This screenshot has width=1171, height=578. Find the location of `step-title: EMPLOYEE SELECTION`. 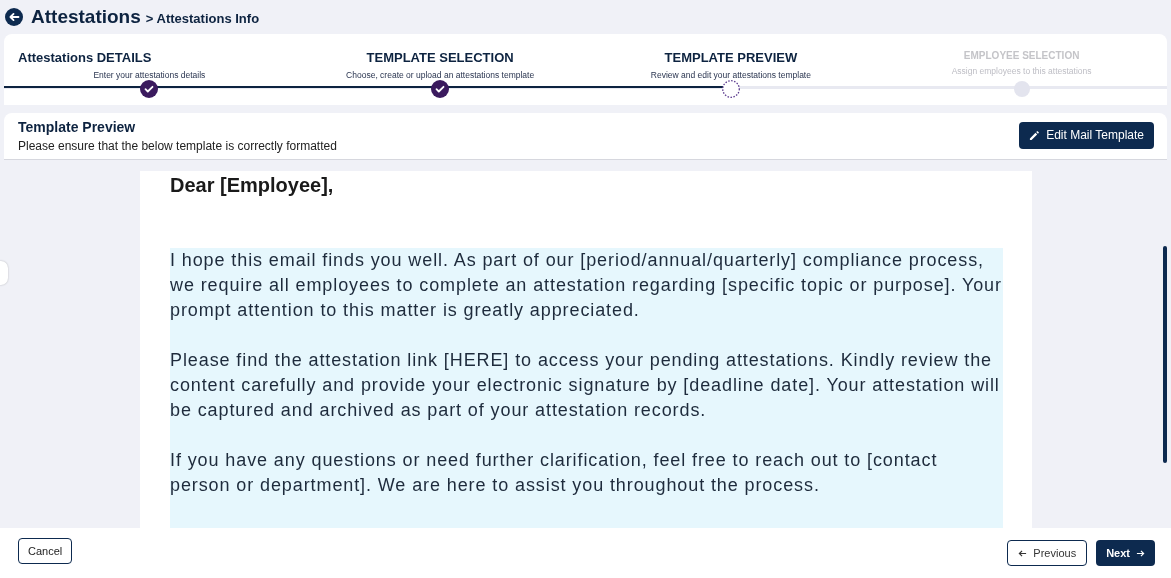

step-title: EMPLOYEE SELECTION is located at coordinates (1021, 55).